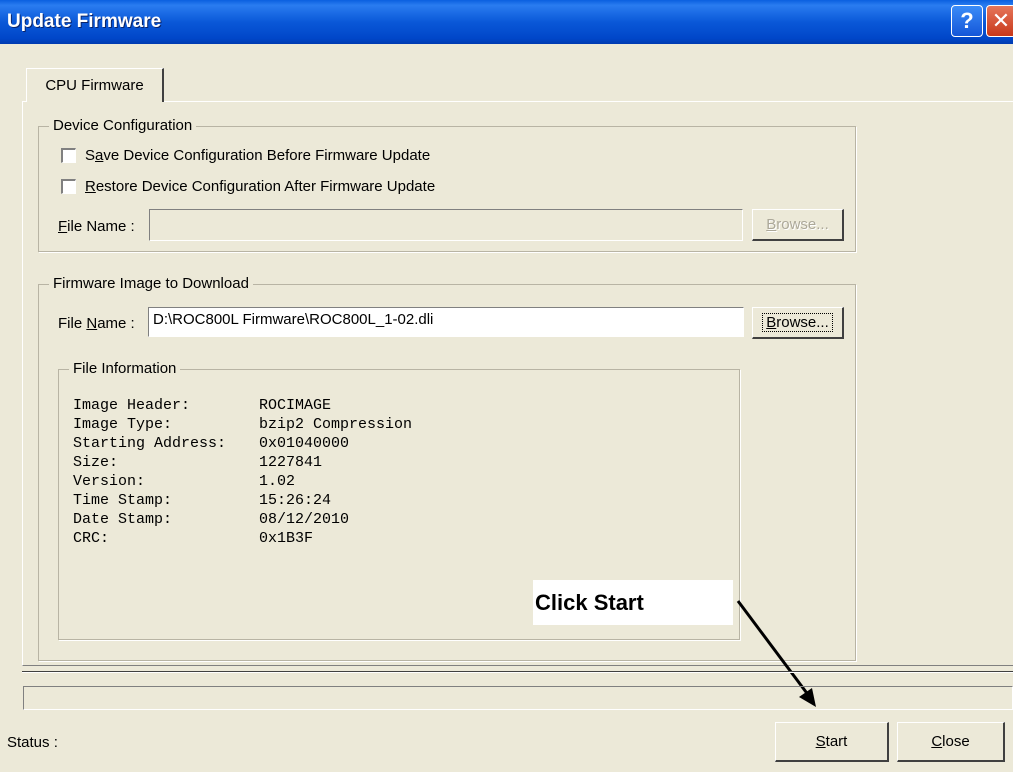 The image size is (1013, 772). Describe the element at coordinates (446, 322) in the screenshot. I see `firmware-file-name-input: D:\ROC800L Firmware\ROC800L_1-02.dli` at that location.